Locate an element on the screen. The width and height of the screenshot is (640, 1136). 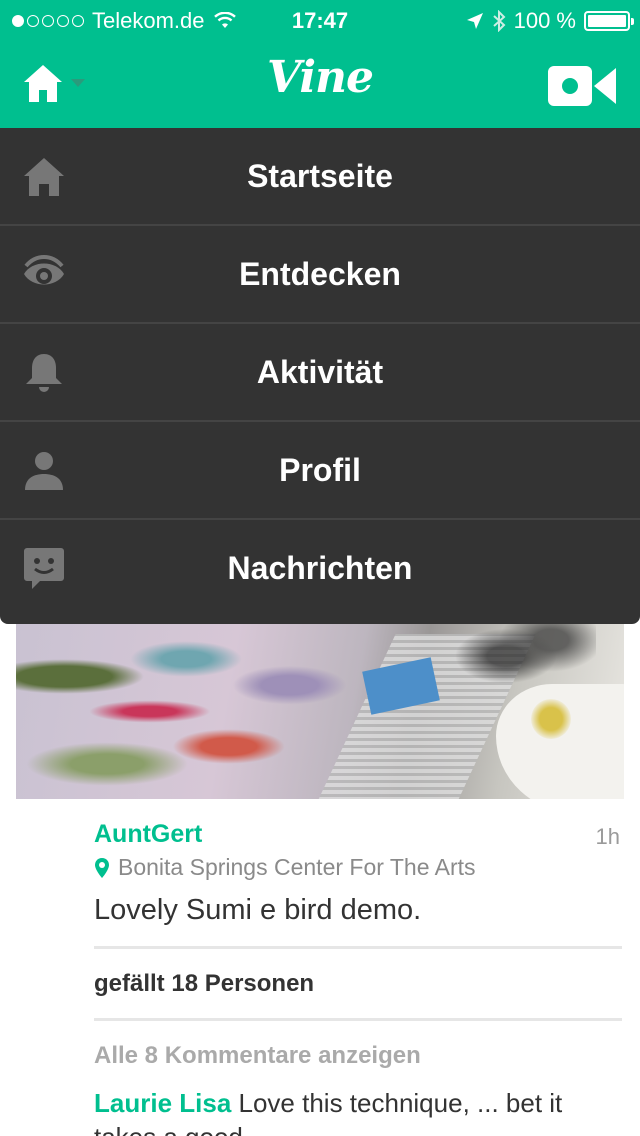
view-all-comments-link: Alle 8 Kommentare anzeigen is located at coordinates (257, 1056).